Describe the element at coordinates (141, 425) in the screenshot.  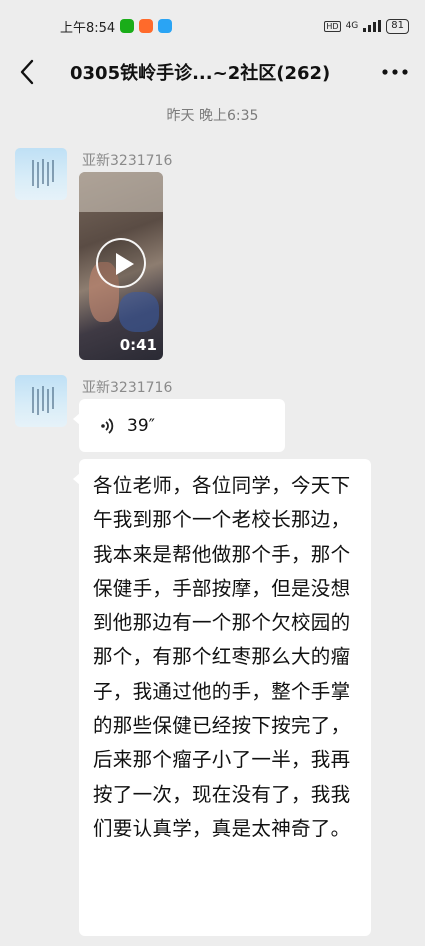
I see `voice-duration: 39″` at that location.